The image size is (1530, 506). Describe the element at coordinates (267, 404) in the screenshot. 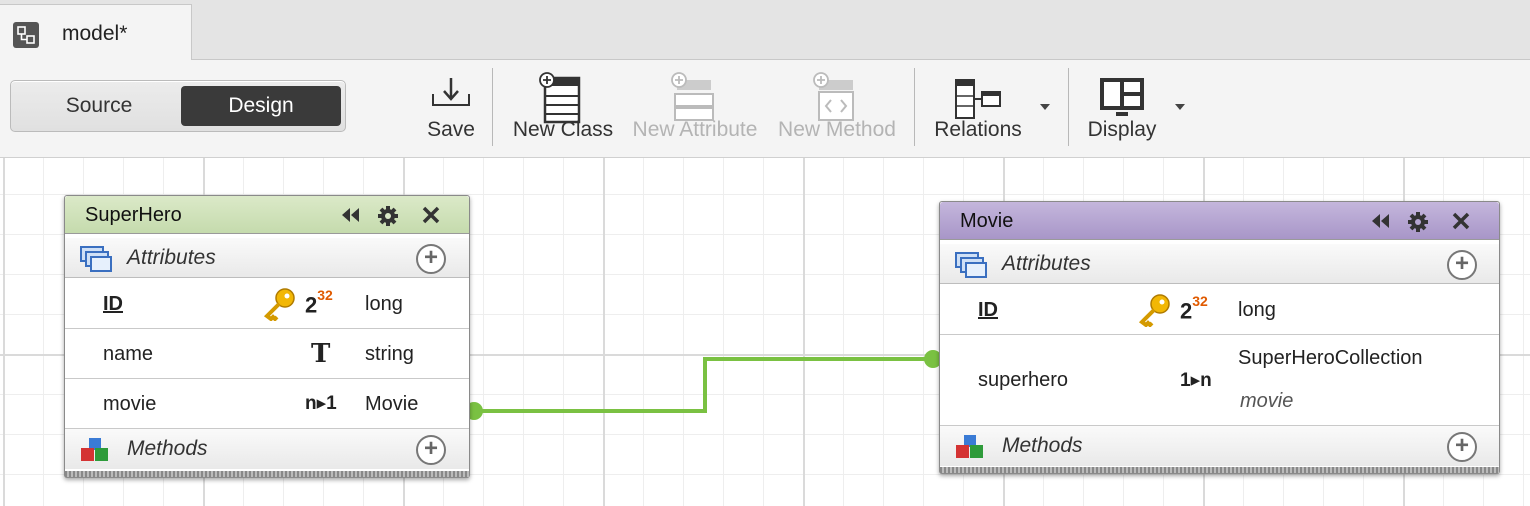

I see `attribute-row: movie n▸1 Movie` at that location.